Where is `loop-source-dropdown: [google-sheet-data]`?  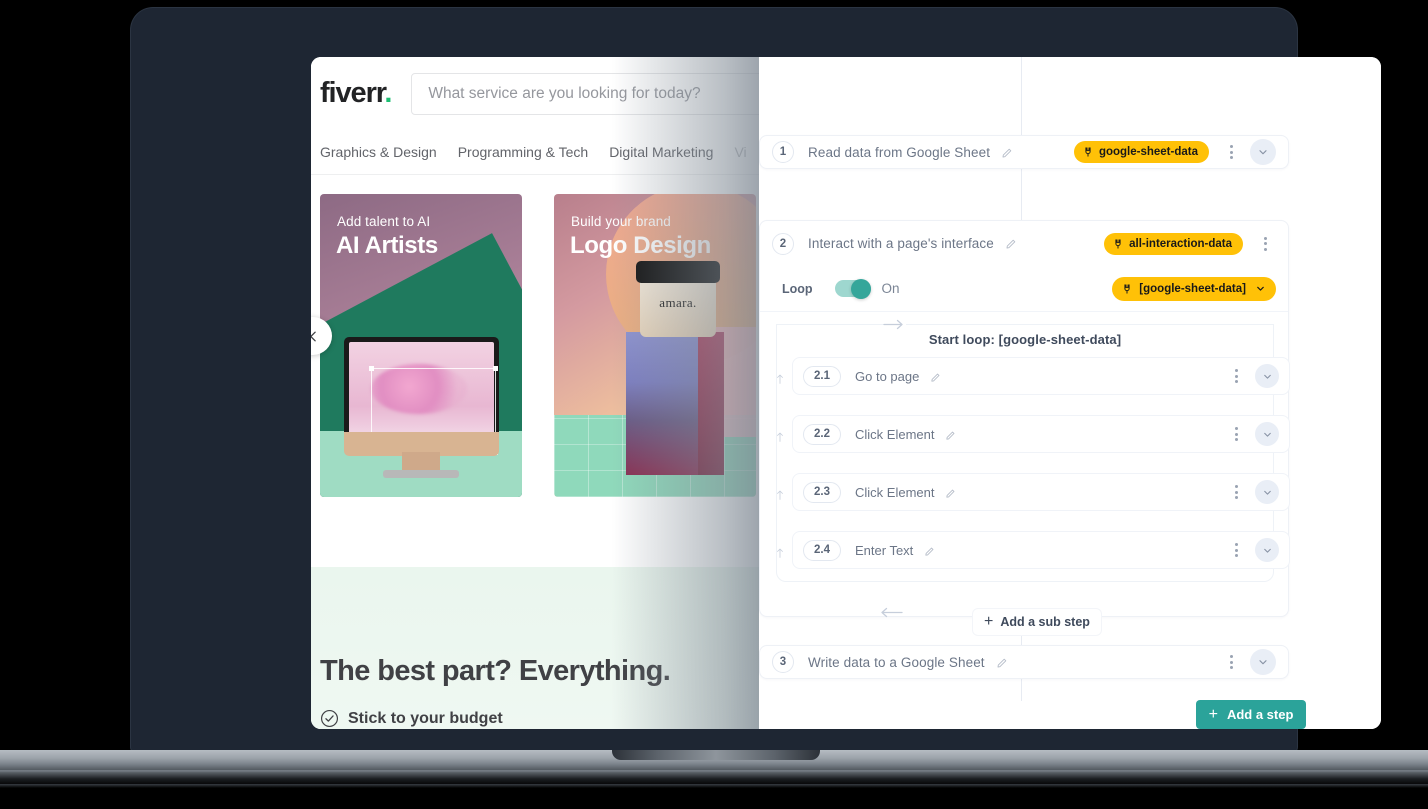
loop-source-dropdown: [google-sheet-data] is located at coordinates (1194, 288).